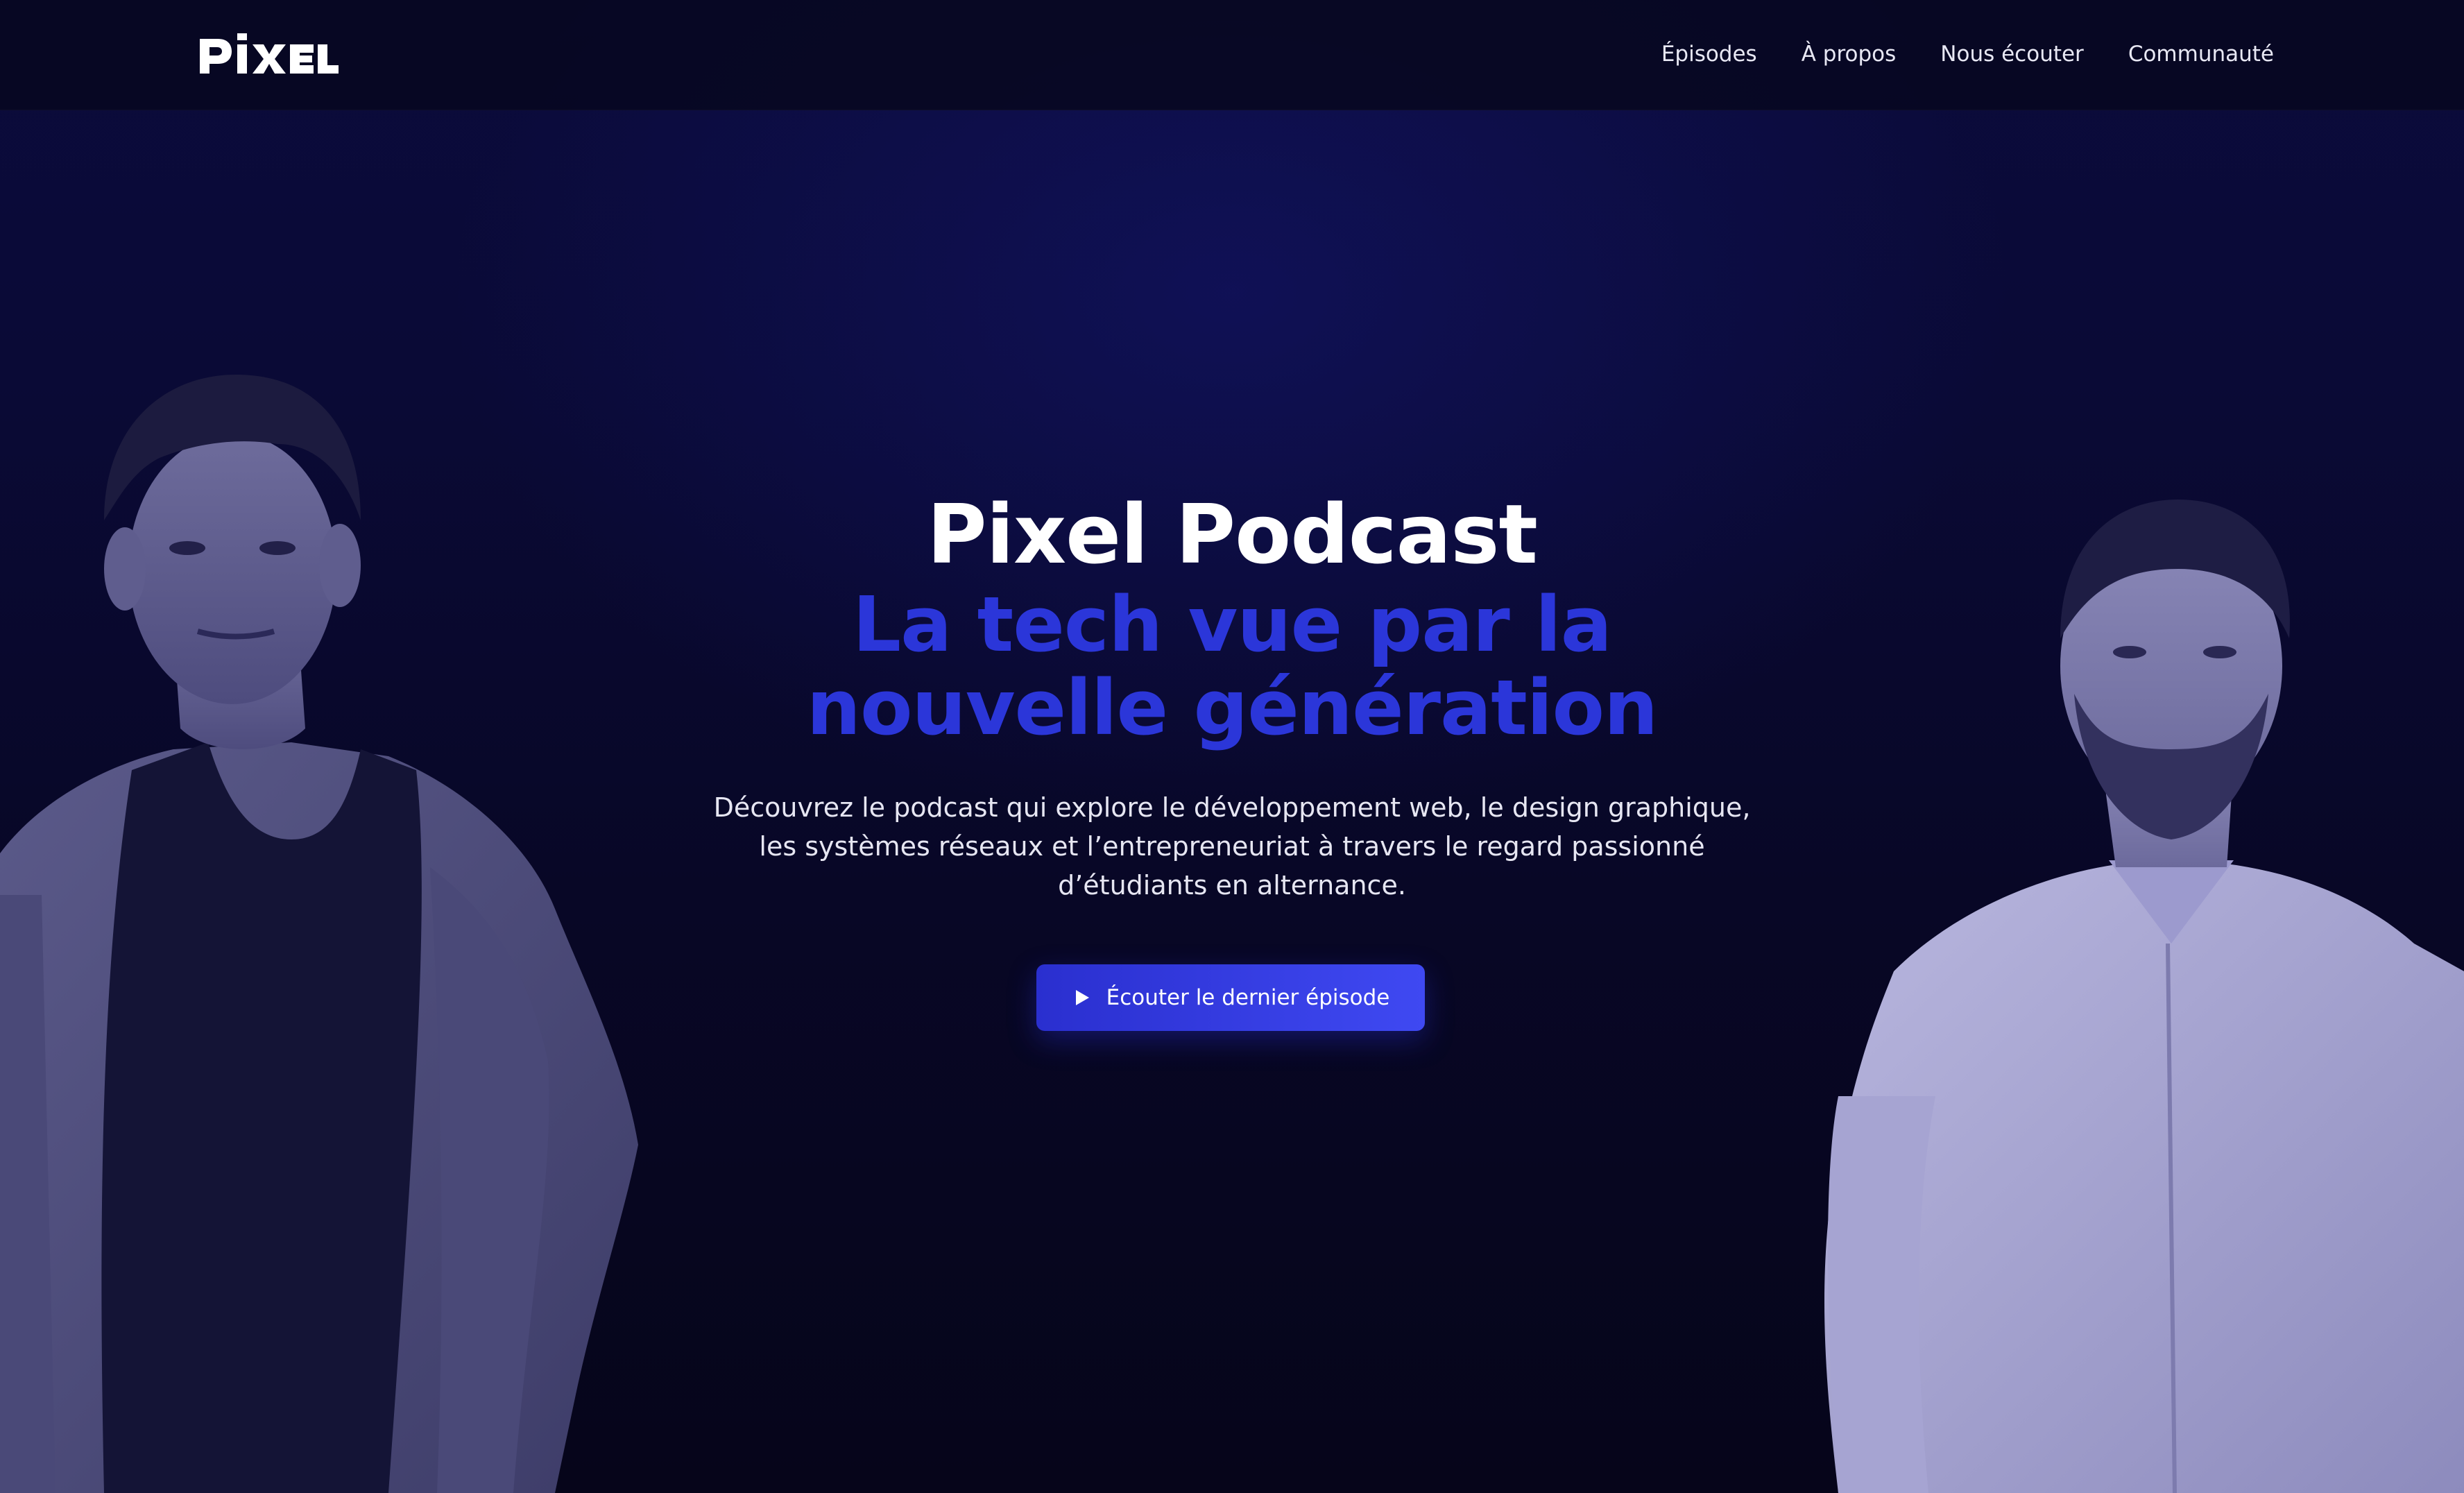  I want to click on nav-link-about: À propos, so click(1849, 54).